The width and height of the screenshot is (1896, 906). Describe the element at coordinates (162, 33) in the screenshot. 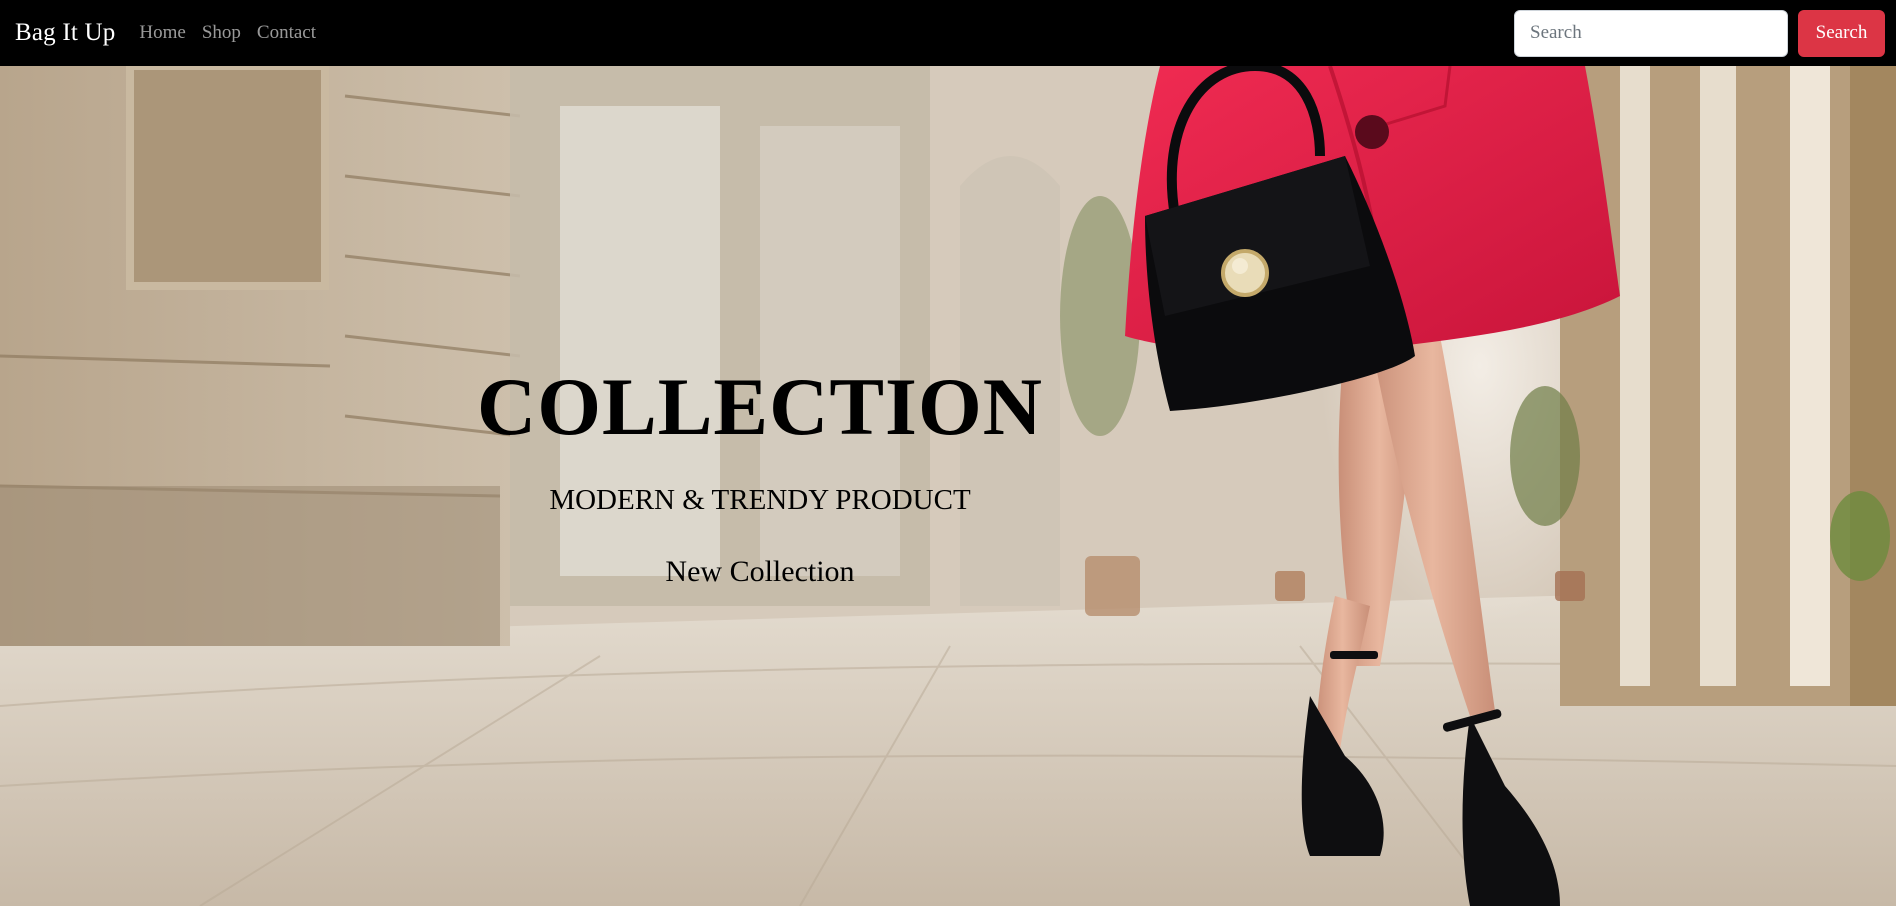

I see `nav-link-home: Home` at that location.